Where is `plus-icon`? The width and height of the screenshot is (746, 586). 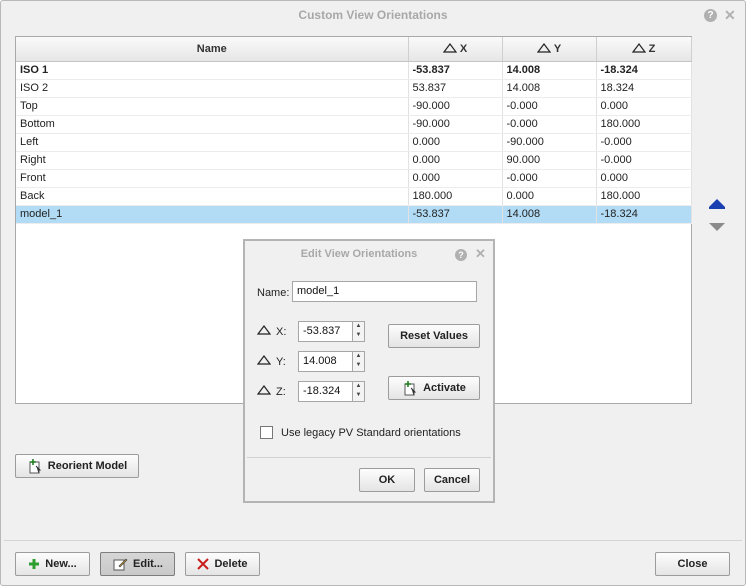 plus-icon is located at coordinates (34, 564).